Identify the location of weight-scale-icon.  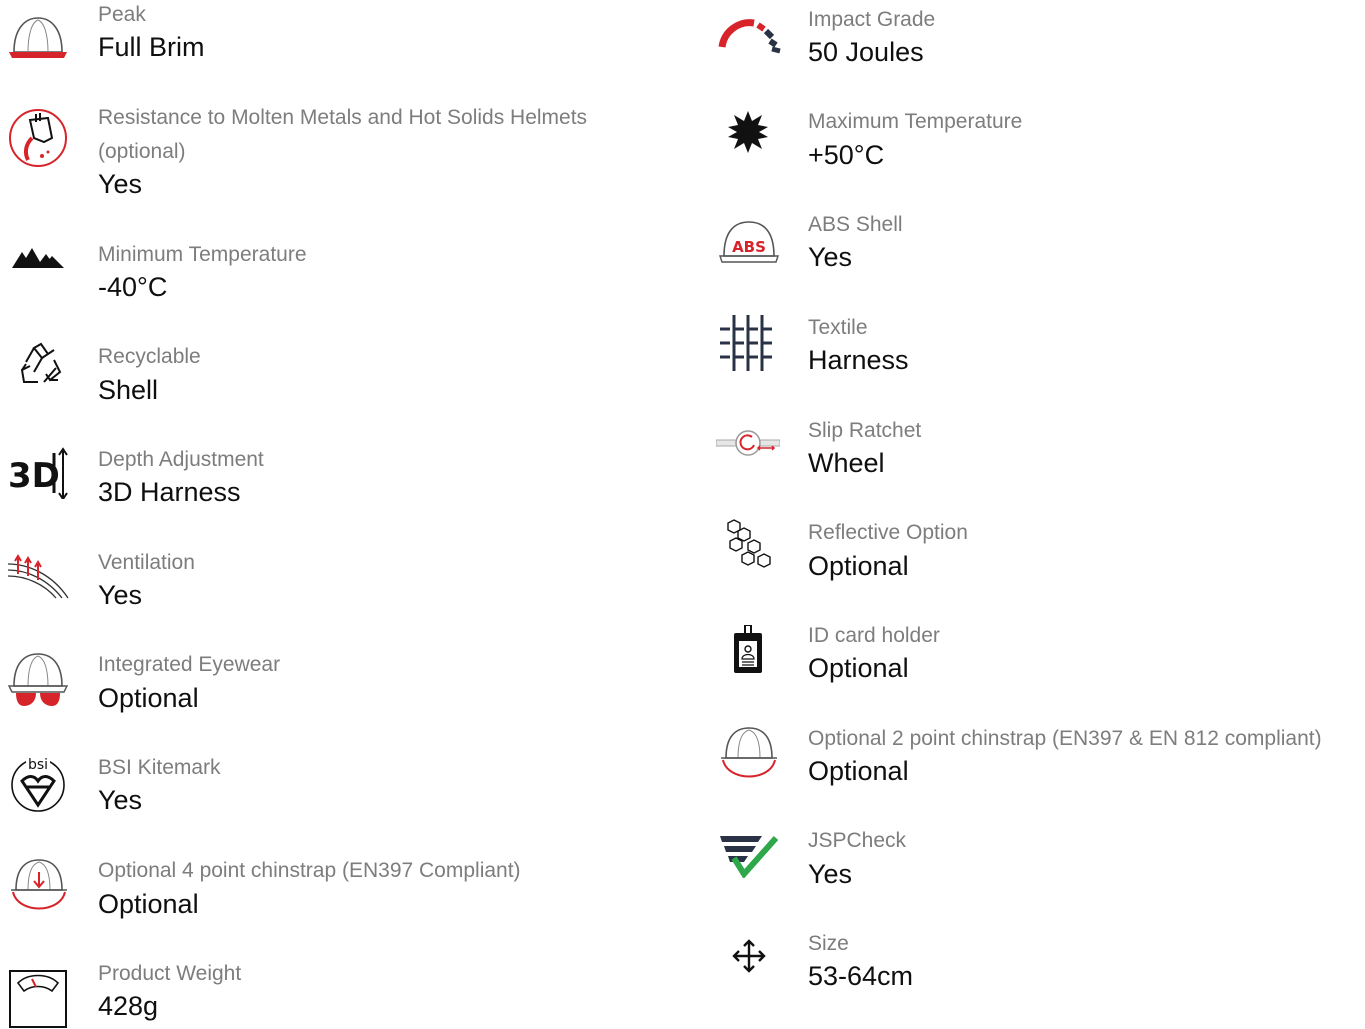
(38, 999).